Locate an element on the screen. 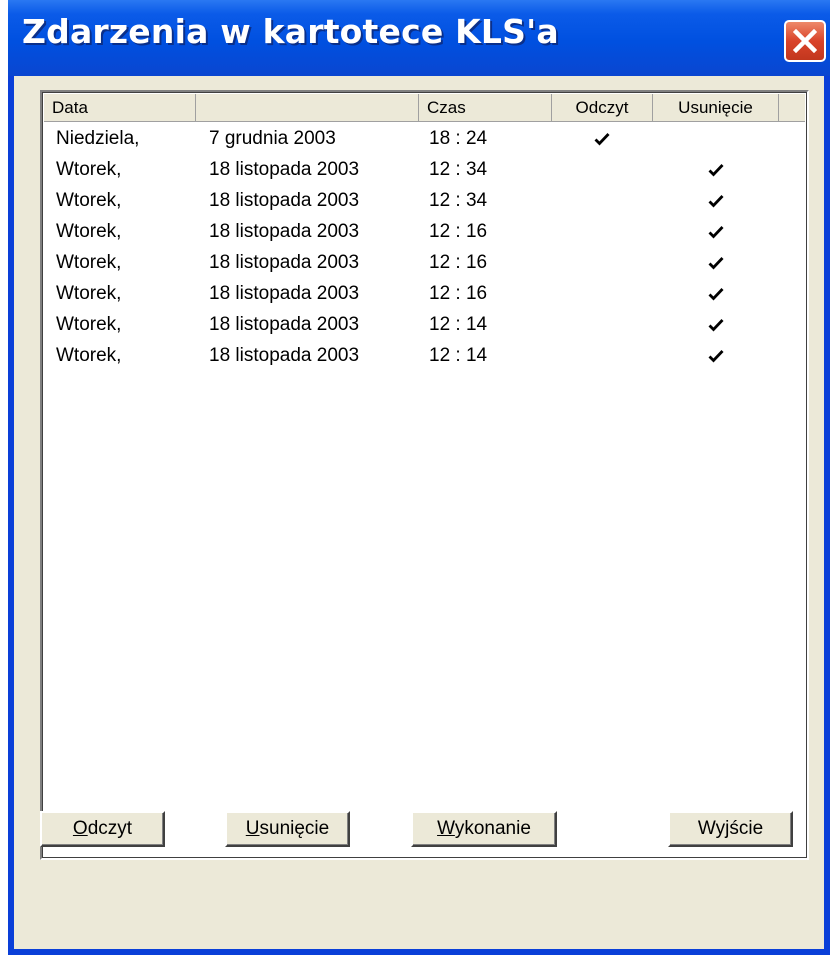 Image resolution: width=830 pixels, height=955 pixels. cell-day: Niedziela, is located at coordinates (98, 138).